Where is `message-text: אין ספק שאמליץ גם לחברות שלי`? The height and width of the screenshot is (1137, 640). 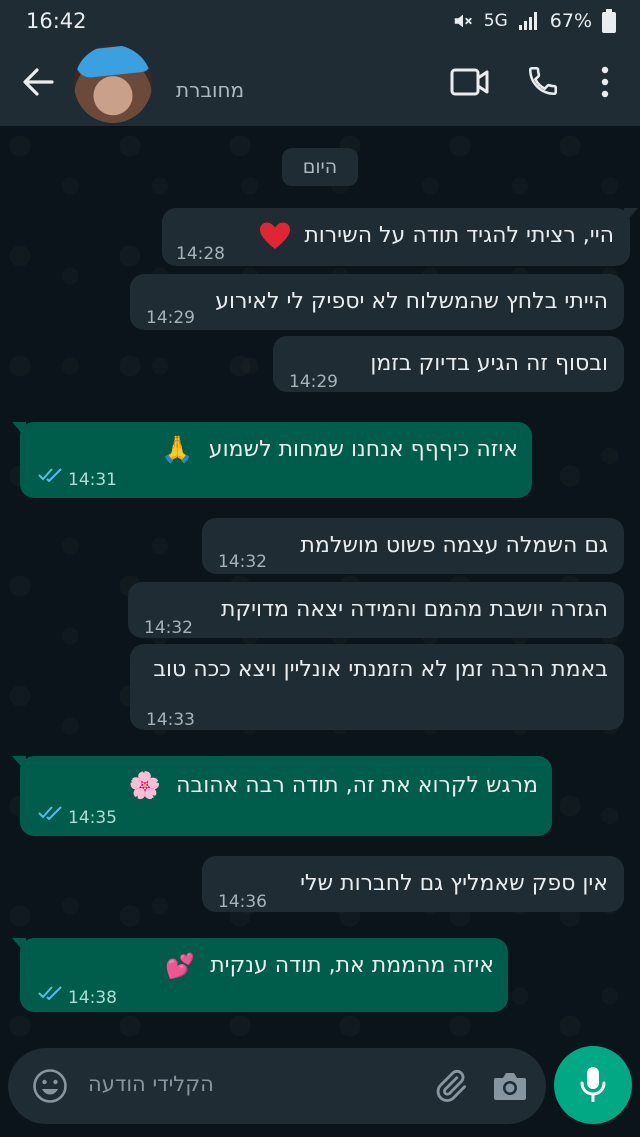
message-text: אין ספק שאמליץ גם לחברות שלי is located at coordinates (454, 883).